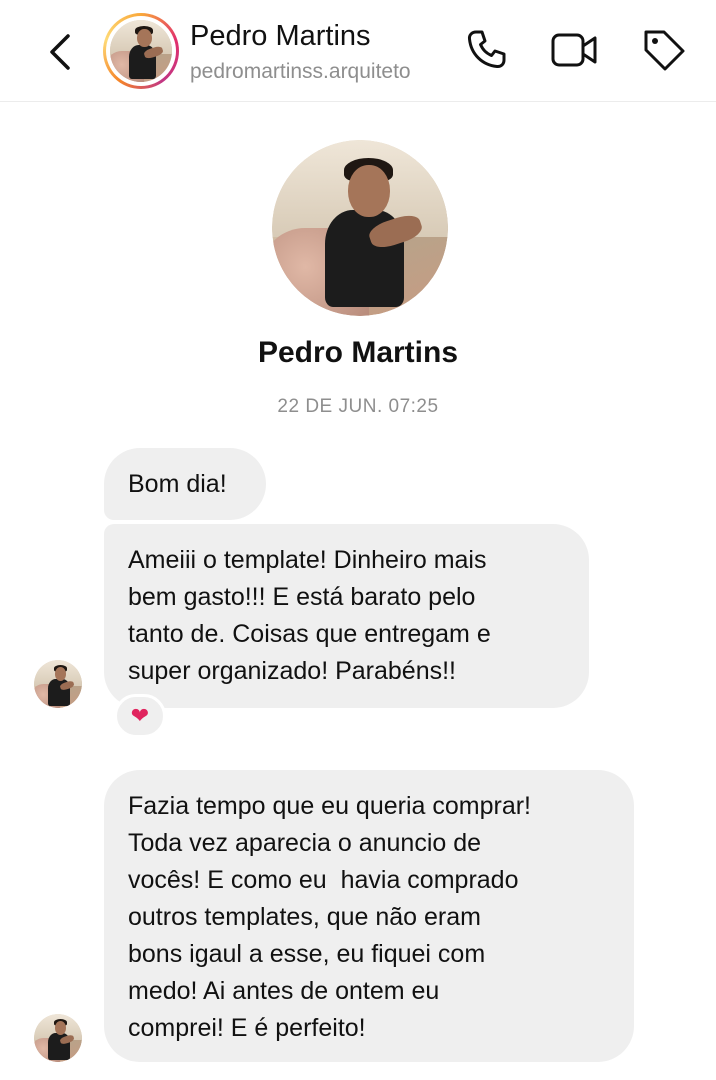 This screenshot has height=1080, width=716. Describe the element at coordinates (329, 806) in the screenshot. I see `message-text: Fazia tempo que eu queria comprar!` at that location.